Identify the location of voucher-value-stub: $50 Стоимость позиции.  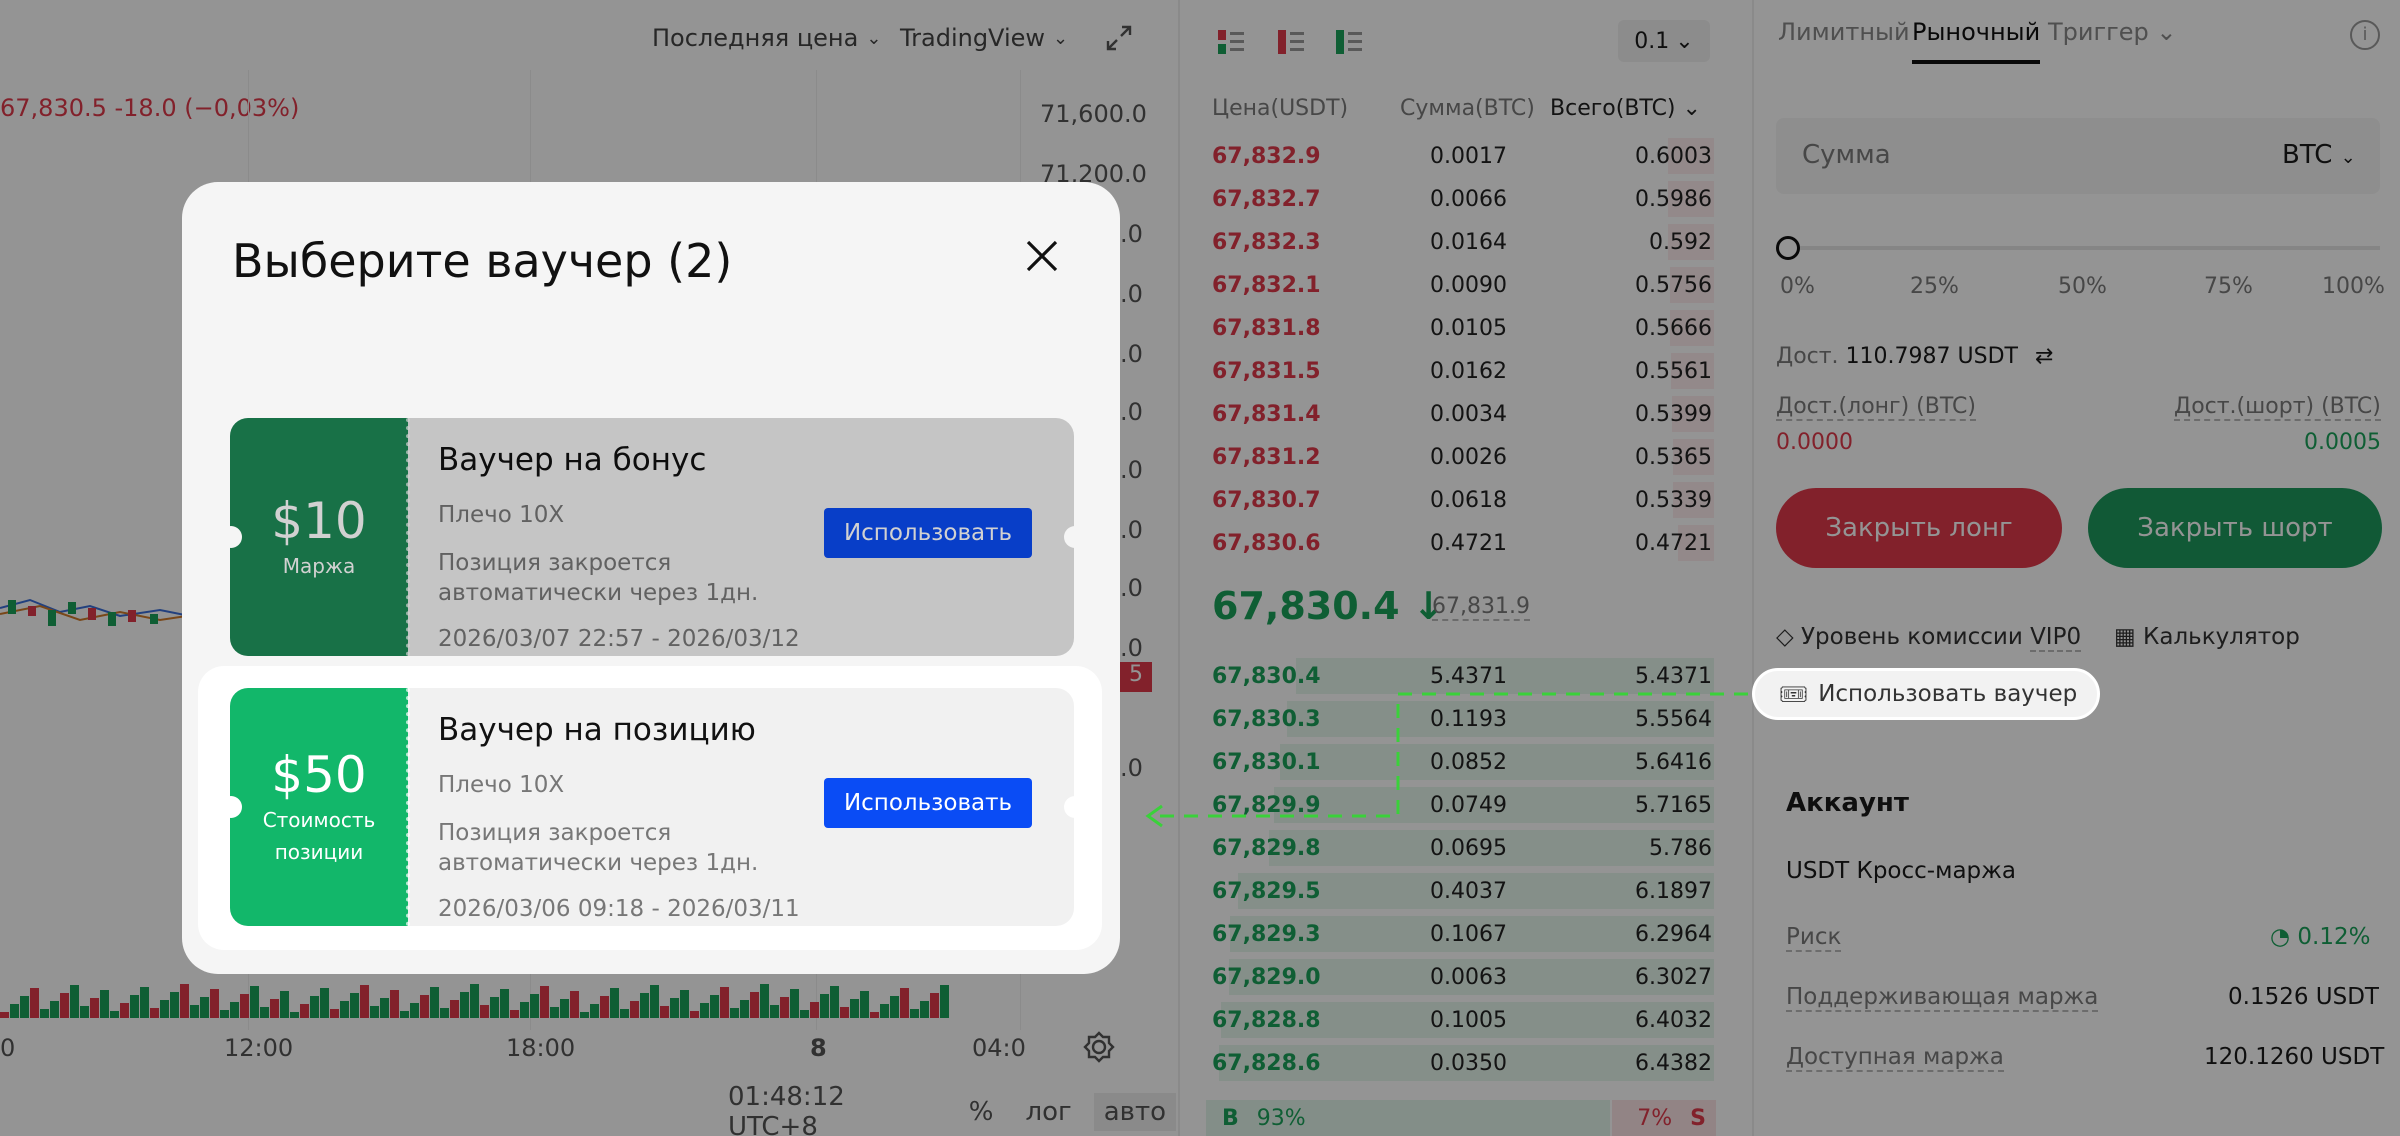
(319, 807).